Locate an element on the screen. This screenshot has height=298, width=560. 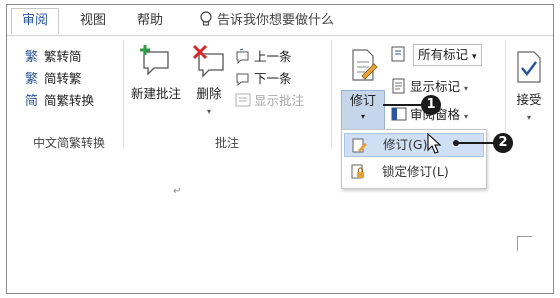
simp-trad-convert-button: 简 简繁转换 is located at coordinates (59, 101).